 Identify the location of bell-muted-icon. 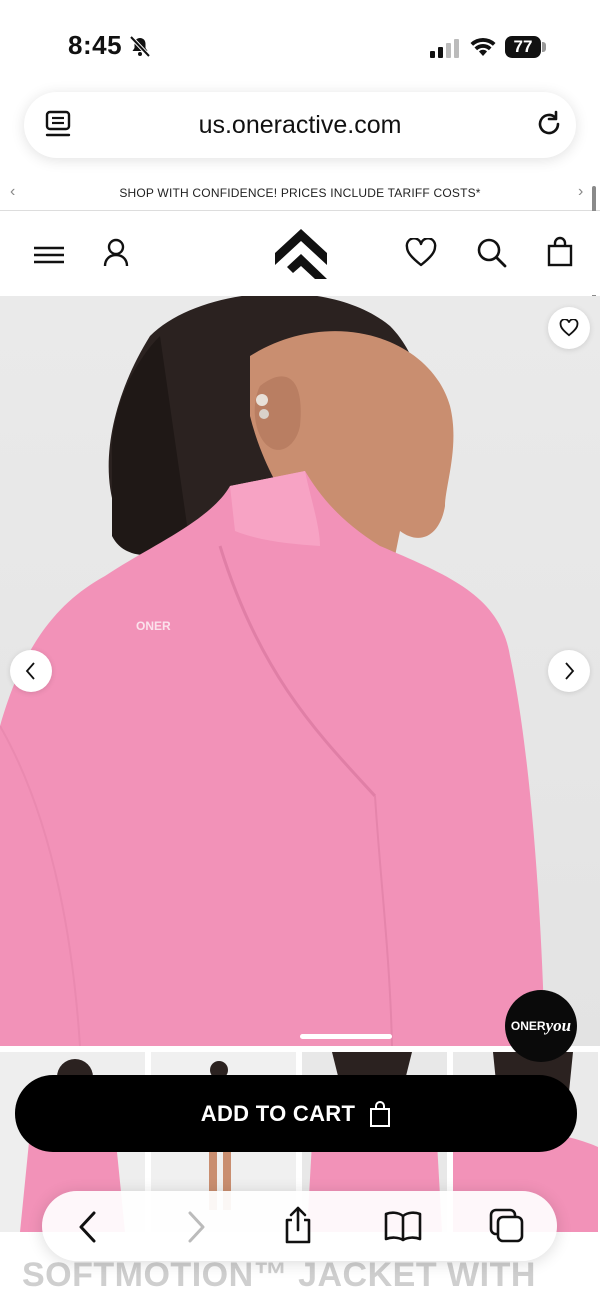
(140, 46).